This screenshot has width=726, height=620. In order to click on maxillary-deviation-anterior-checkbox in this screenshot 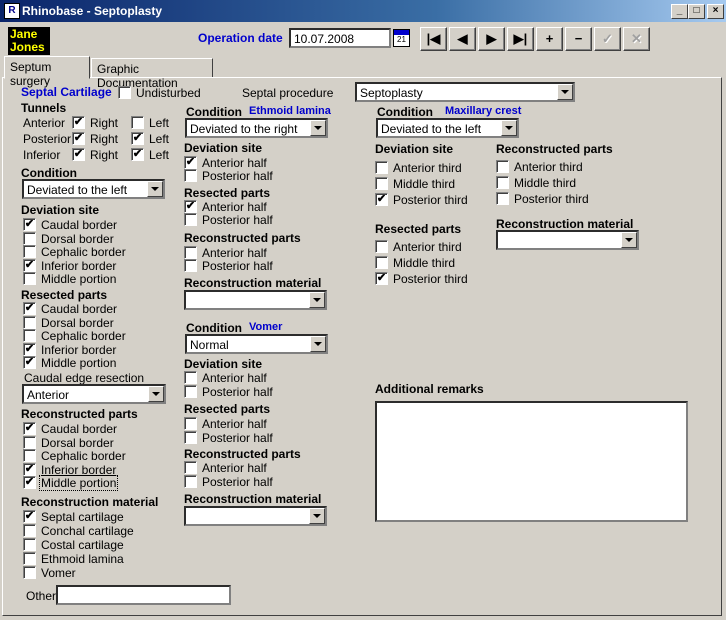, I will do `click(381, 167)`.